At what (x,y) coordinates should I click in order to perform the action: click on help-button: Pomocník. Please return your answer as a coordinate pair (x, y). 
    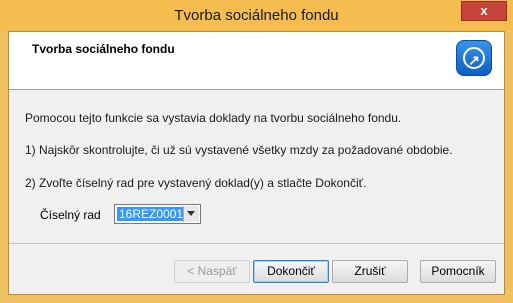
    Looking at the image, I should click on (458, 271).